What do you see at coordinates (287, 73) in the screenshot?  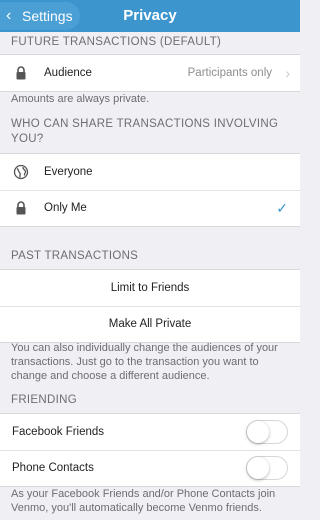 I see `chevron-right-icon: ›` at bounding box center [287, 73].